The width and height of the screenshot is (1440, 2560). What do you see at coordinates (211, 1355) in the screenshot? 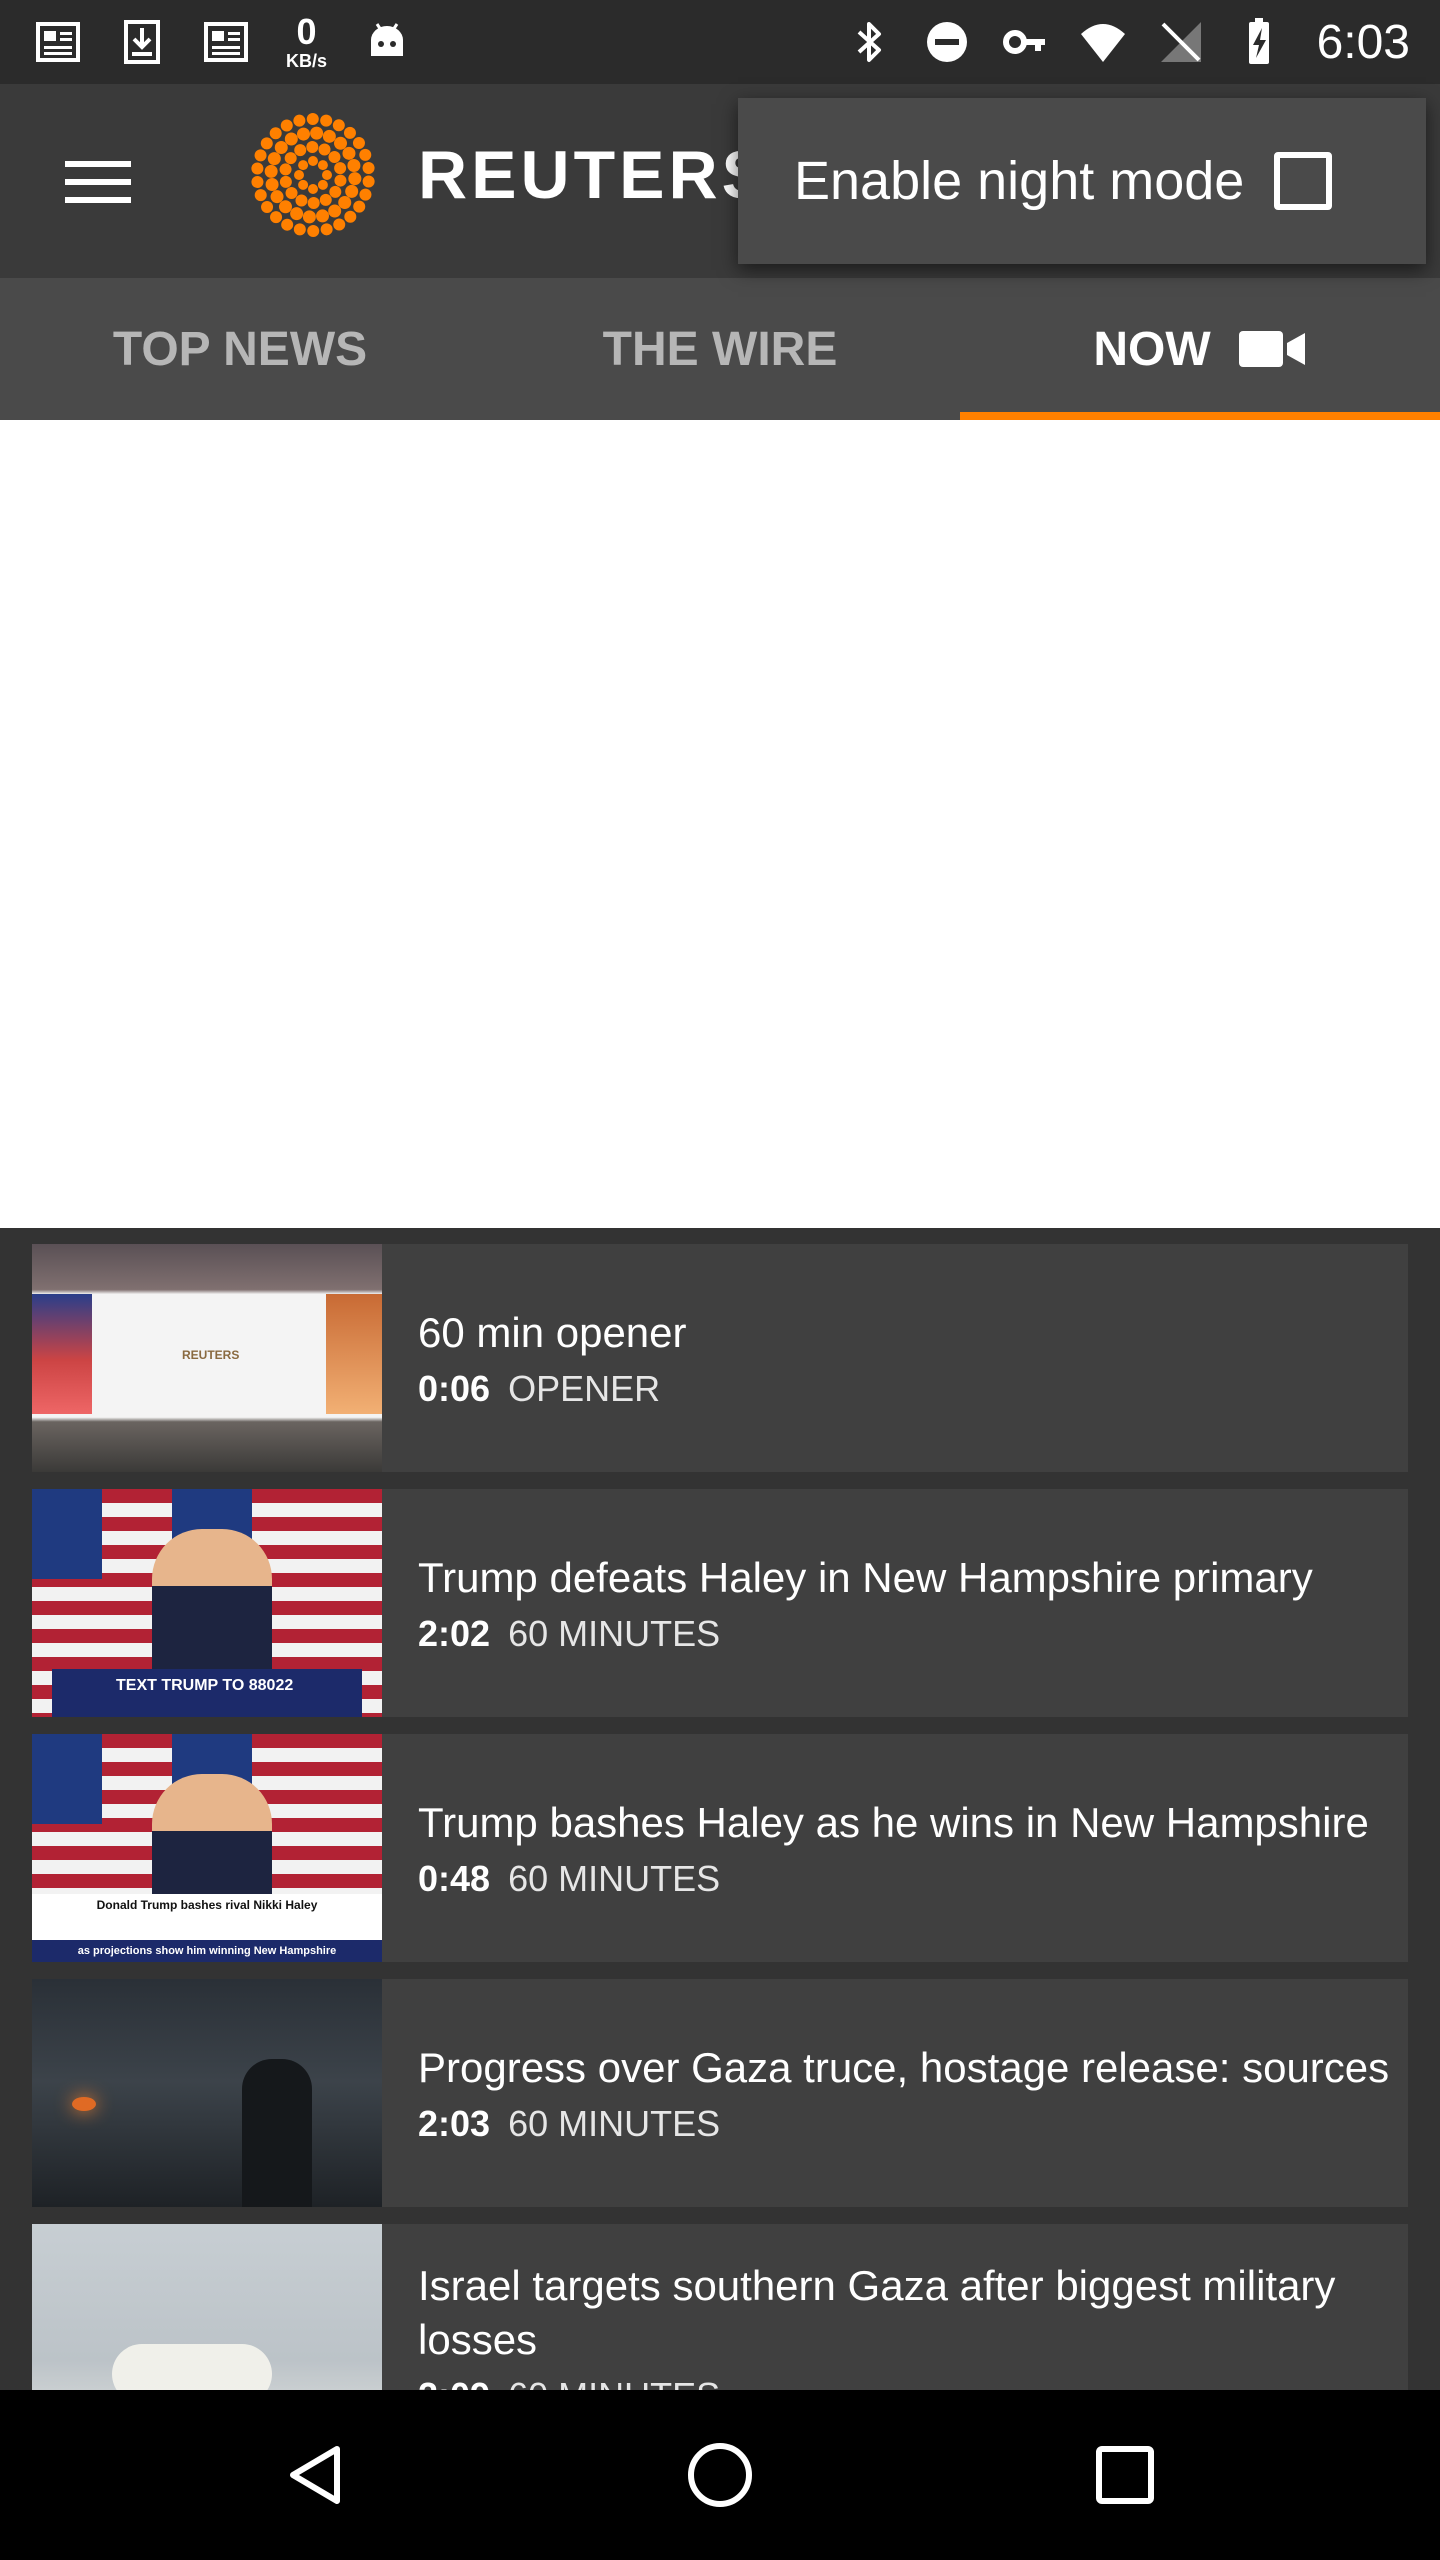
I see `thumbnail-logo-text: REUTERS` at bounding box center [211, 1355].